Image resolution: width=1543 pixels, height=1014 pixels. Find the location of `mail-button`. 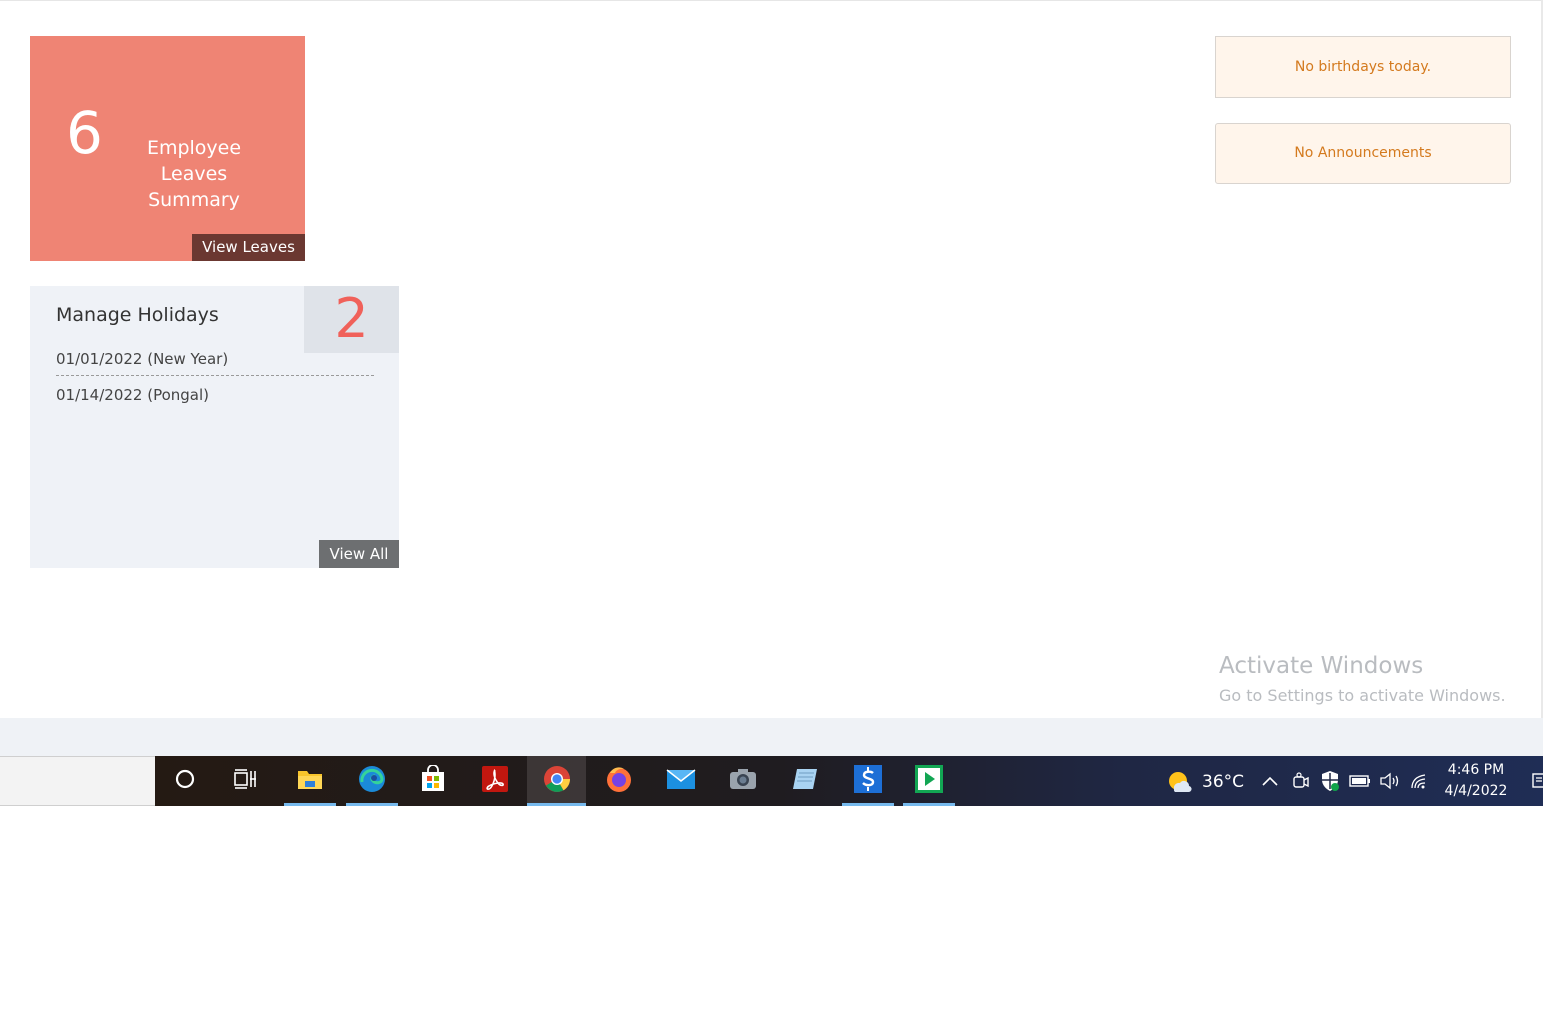

mail-button is located at coordinates (681, 781).